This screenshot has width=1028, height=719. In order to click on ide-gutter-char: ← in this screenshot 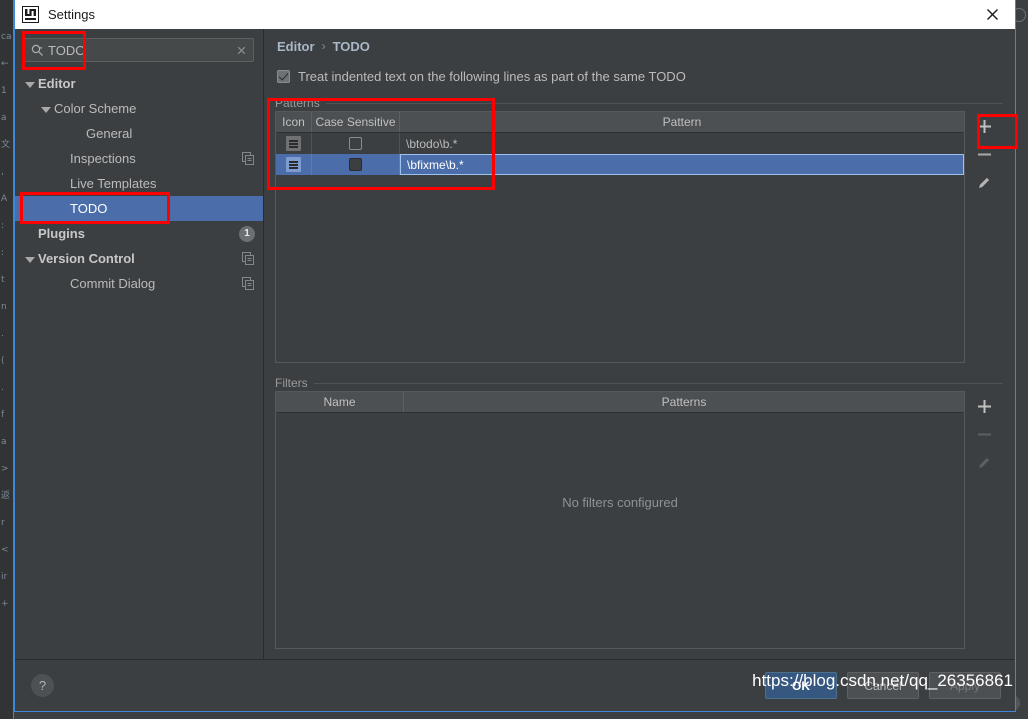, I will do `click(5, 64)`.